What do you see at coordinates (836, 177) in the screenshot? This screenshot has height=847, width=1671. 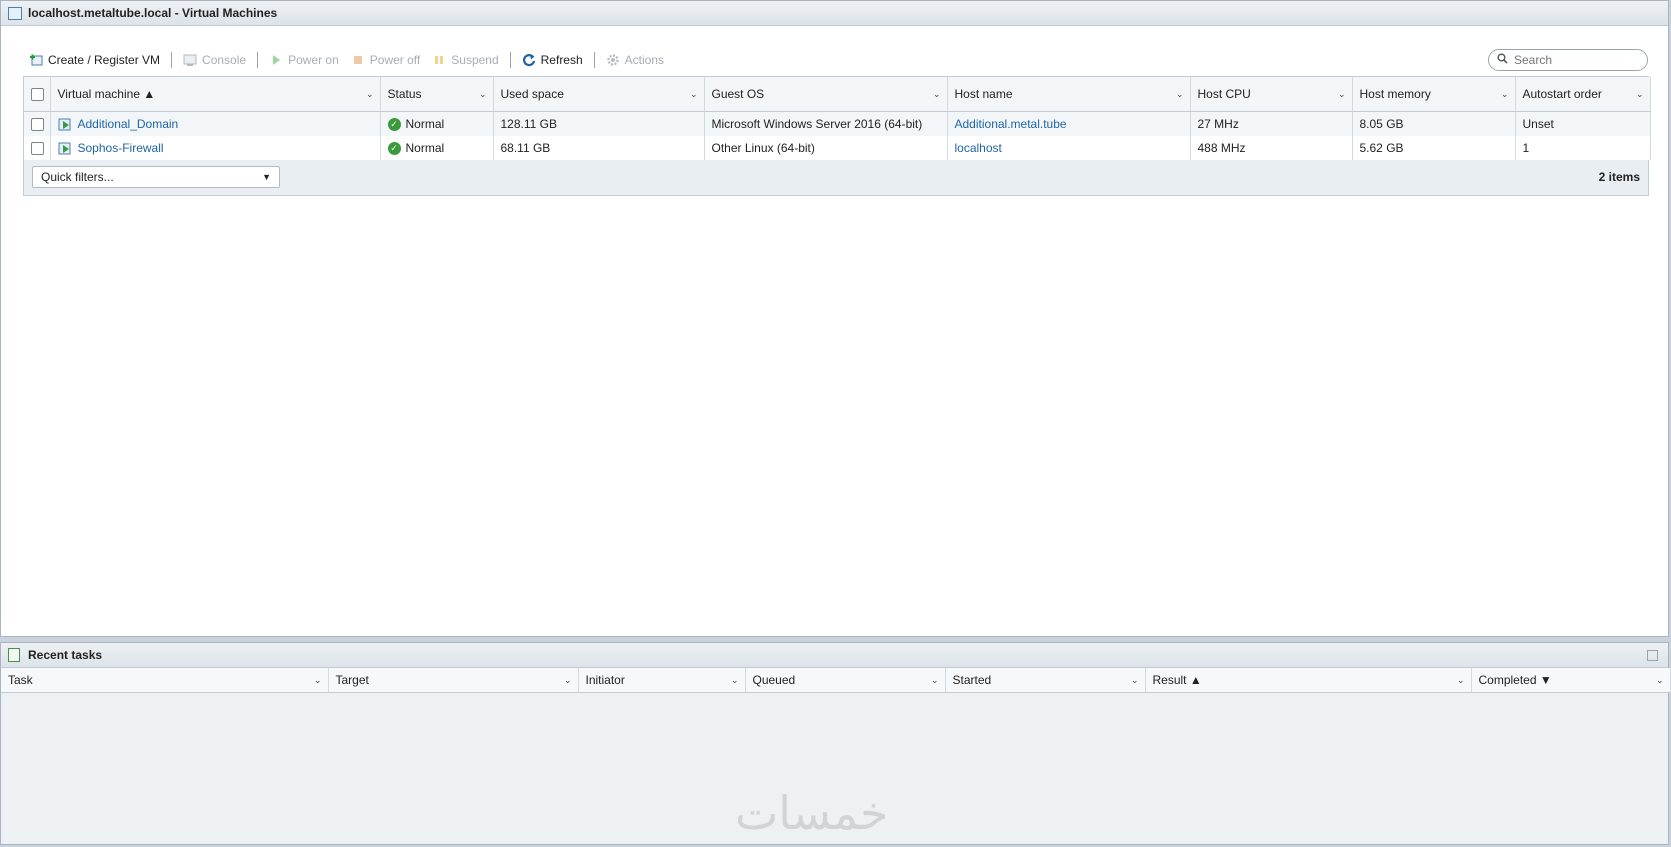 I see `grid-footer: Quick filters... ▼ 2 items` at bounding box center [836, 177].